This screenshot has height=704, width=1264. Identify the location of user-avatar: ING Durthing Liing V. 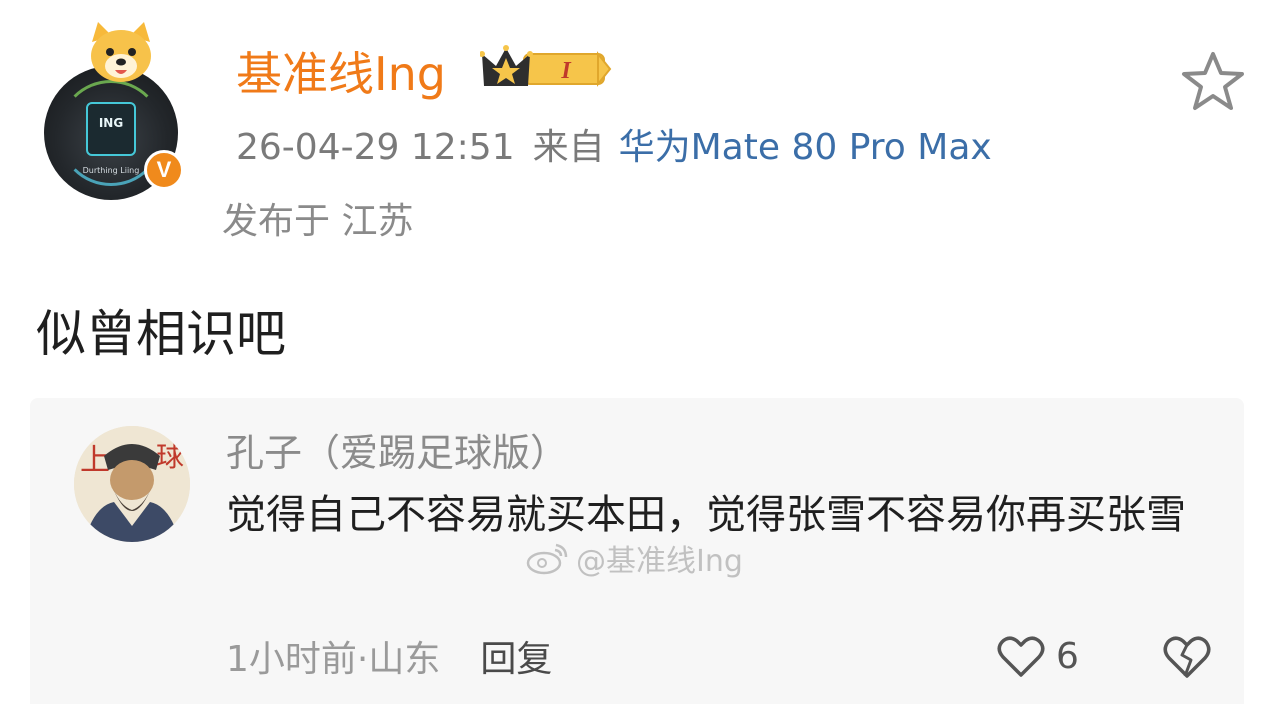
(114, 111).